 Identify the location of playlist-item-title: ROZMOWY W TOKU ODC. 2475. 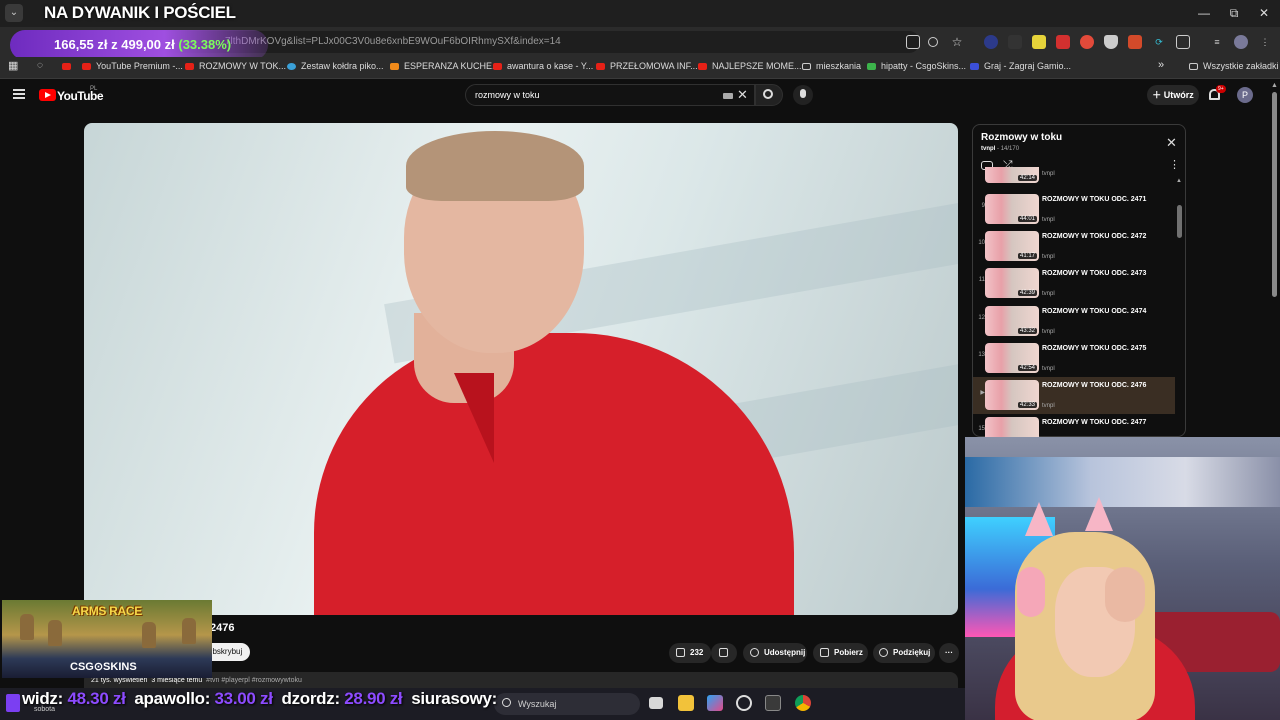
(1097, 348).